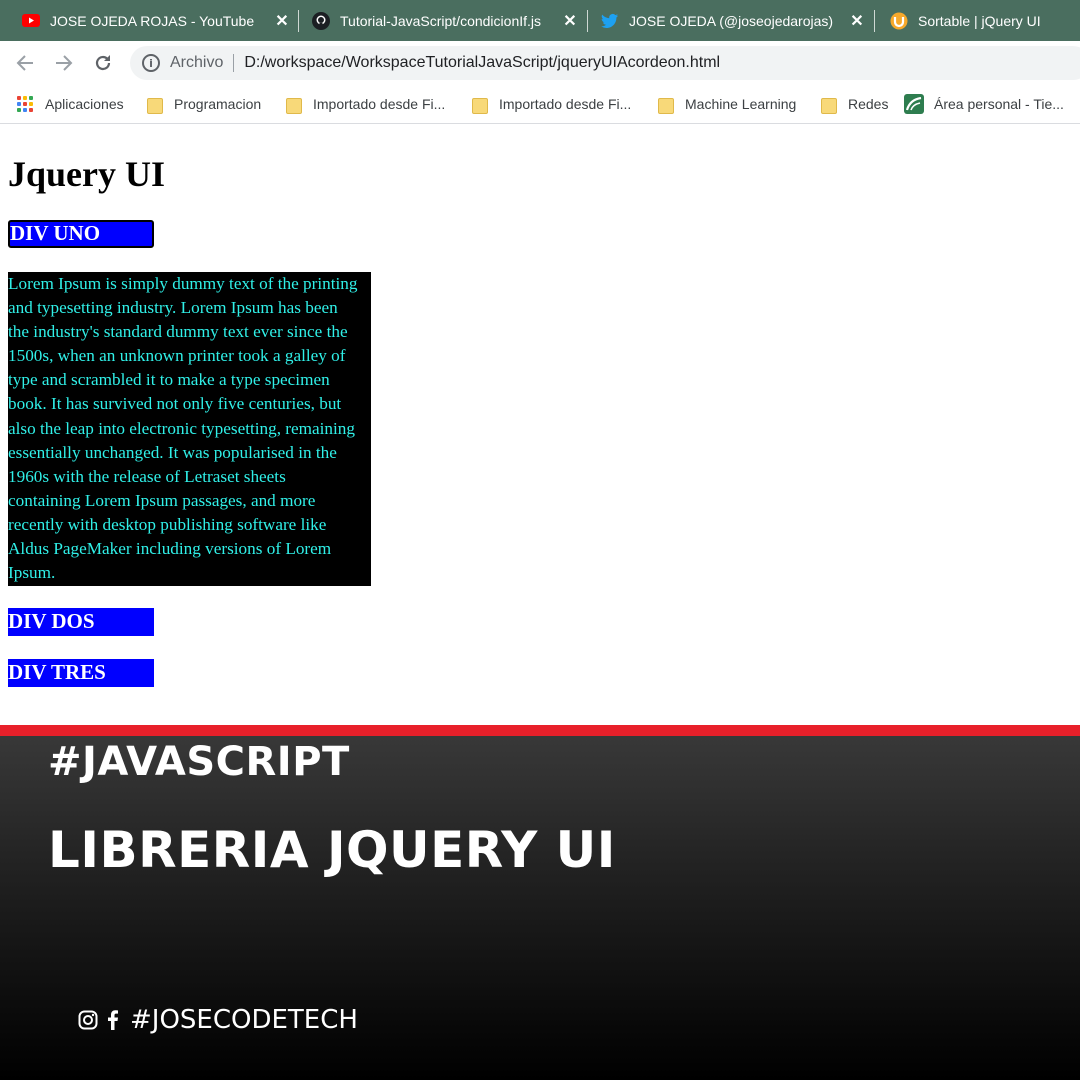 The image size is (1080, 1080). Describe the element at coordinates (610, 21) in the screenshot. I see `twitter-icon` at that location.